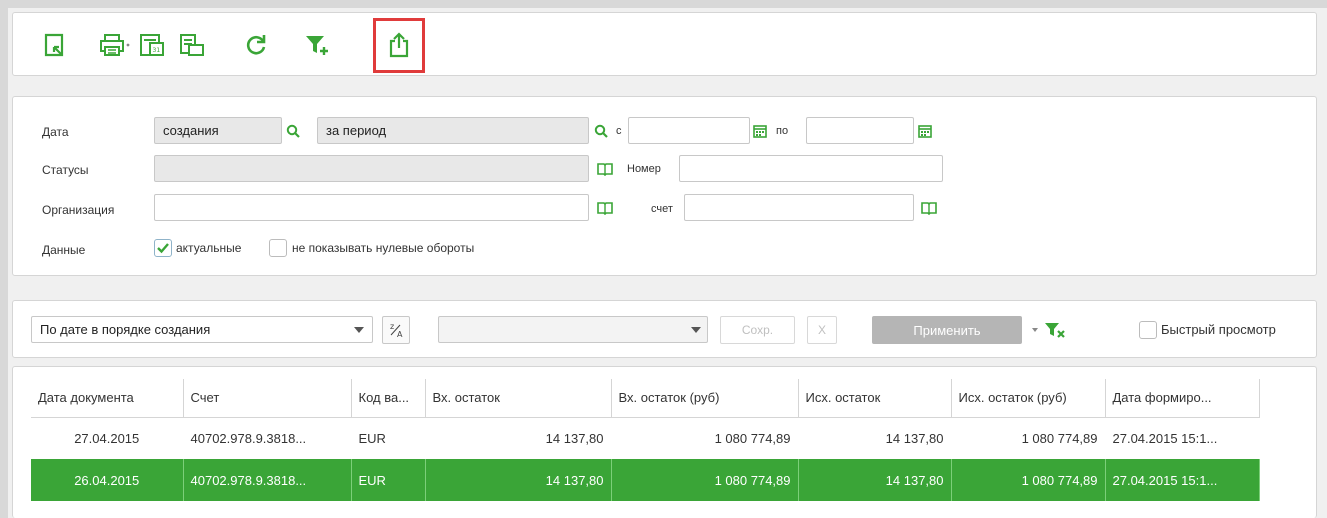 Image resolution: width=1327 pixels, height=518 pixels. Describe the element at coordinates (947, 330) in the screenshot. I see `apply-button: Применить` at that location.